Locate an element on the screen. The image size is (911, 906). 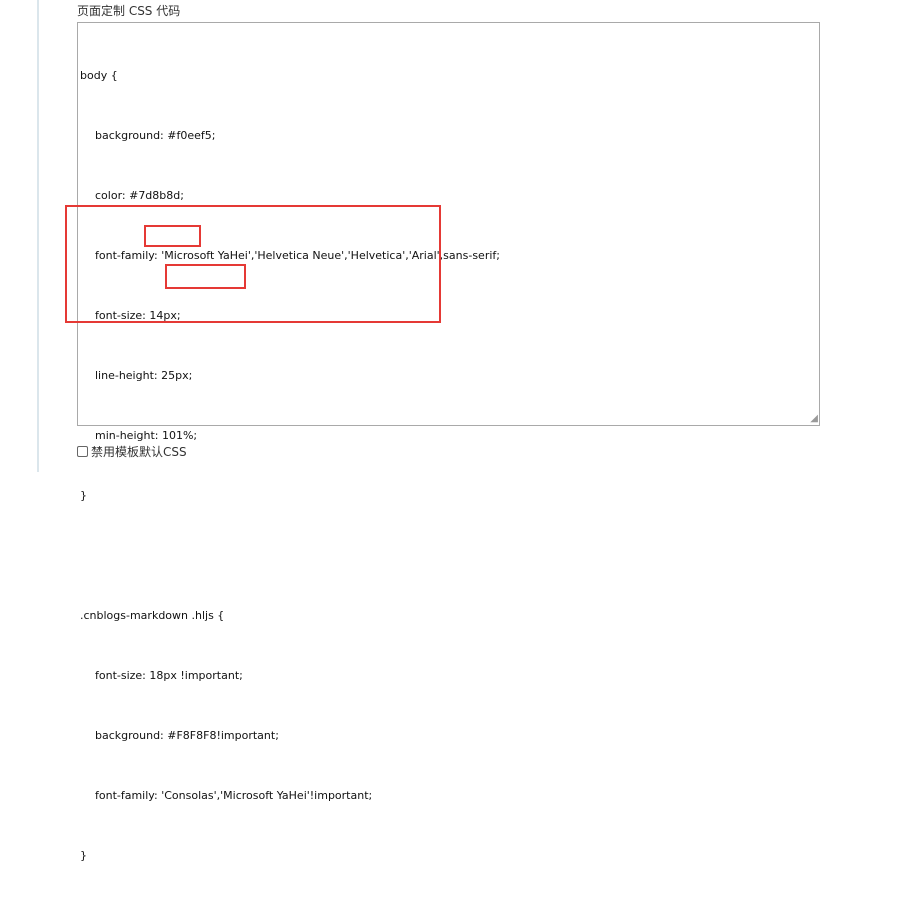
code-line-12: background: #F8F8F8!important; is located at coordinates (187, 735).